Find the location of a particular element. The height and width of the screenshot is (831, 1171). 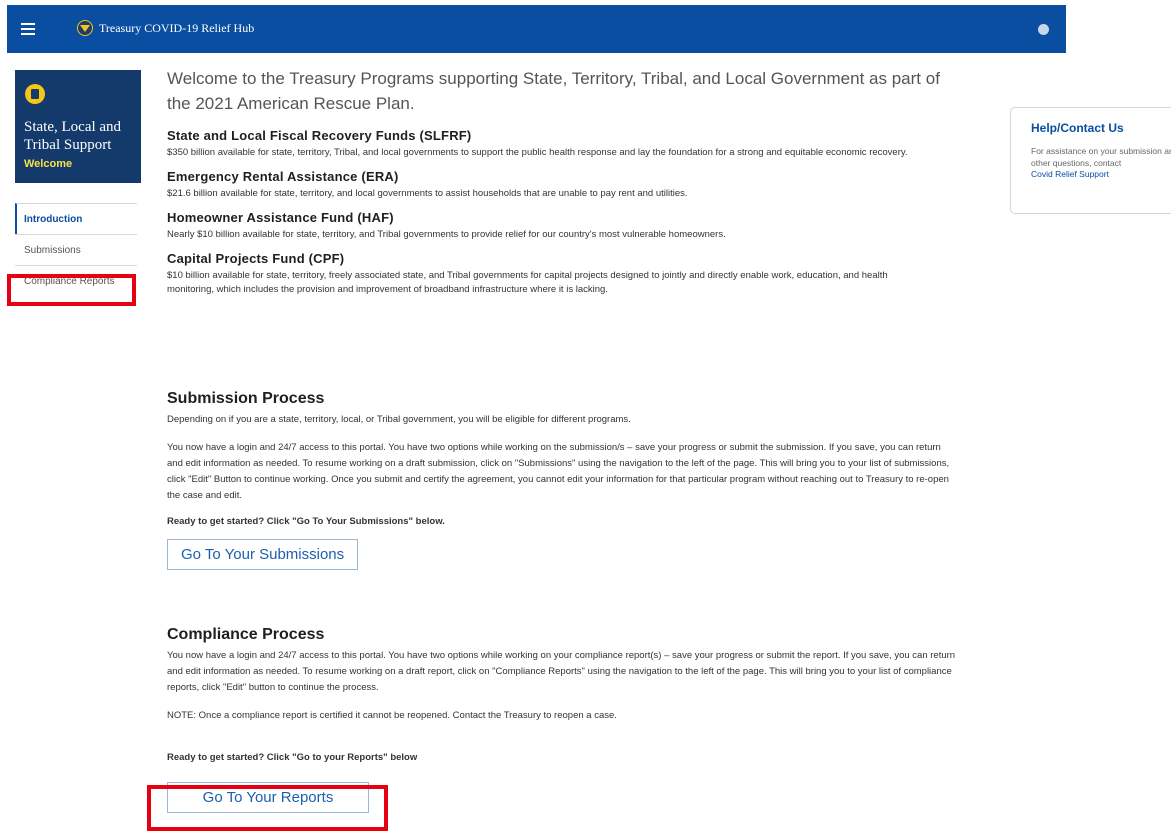

go-to-submissions-button: Go To Your Submissions is located at coordinates (263, 554).